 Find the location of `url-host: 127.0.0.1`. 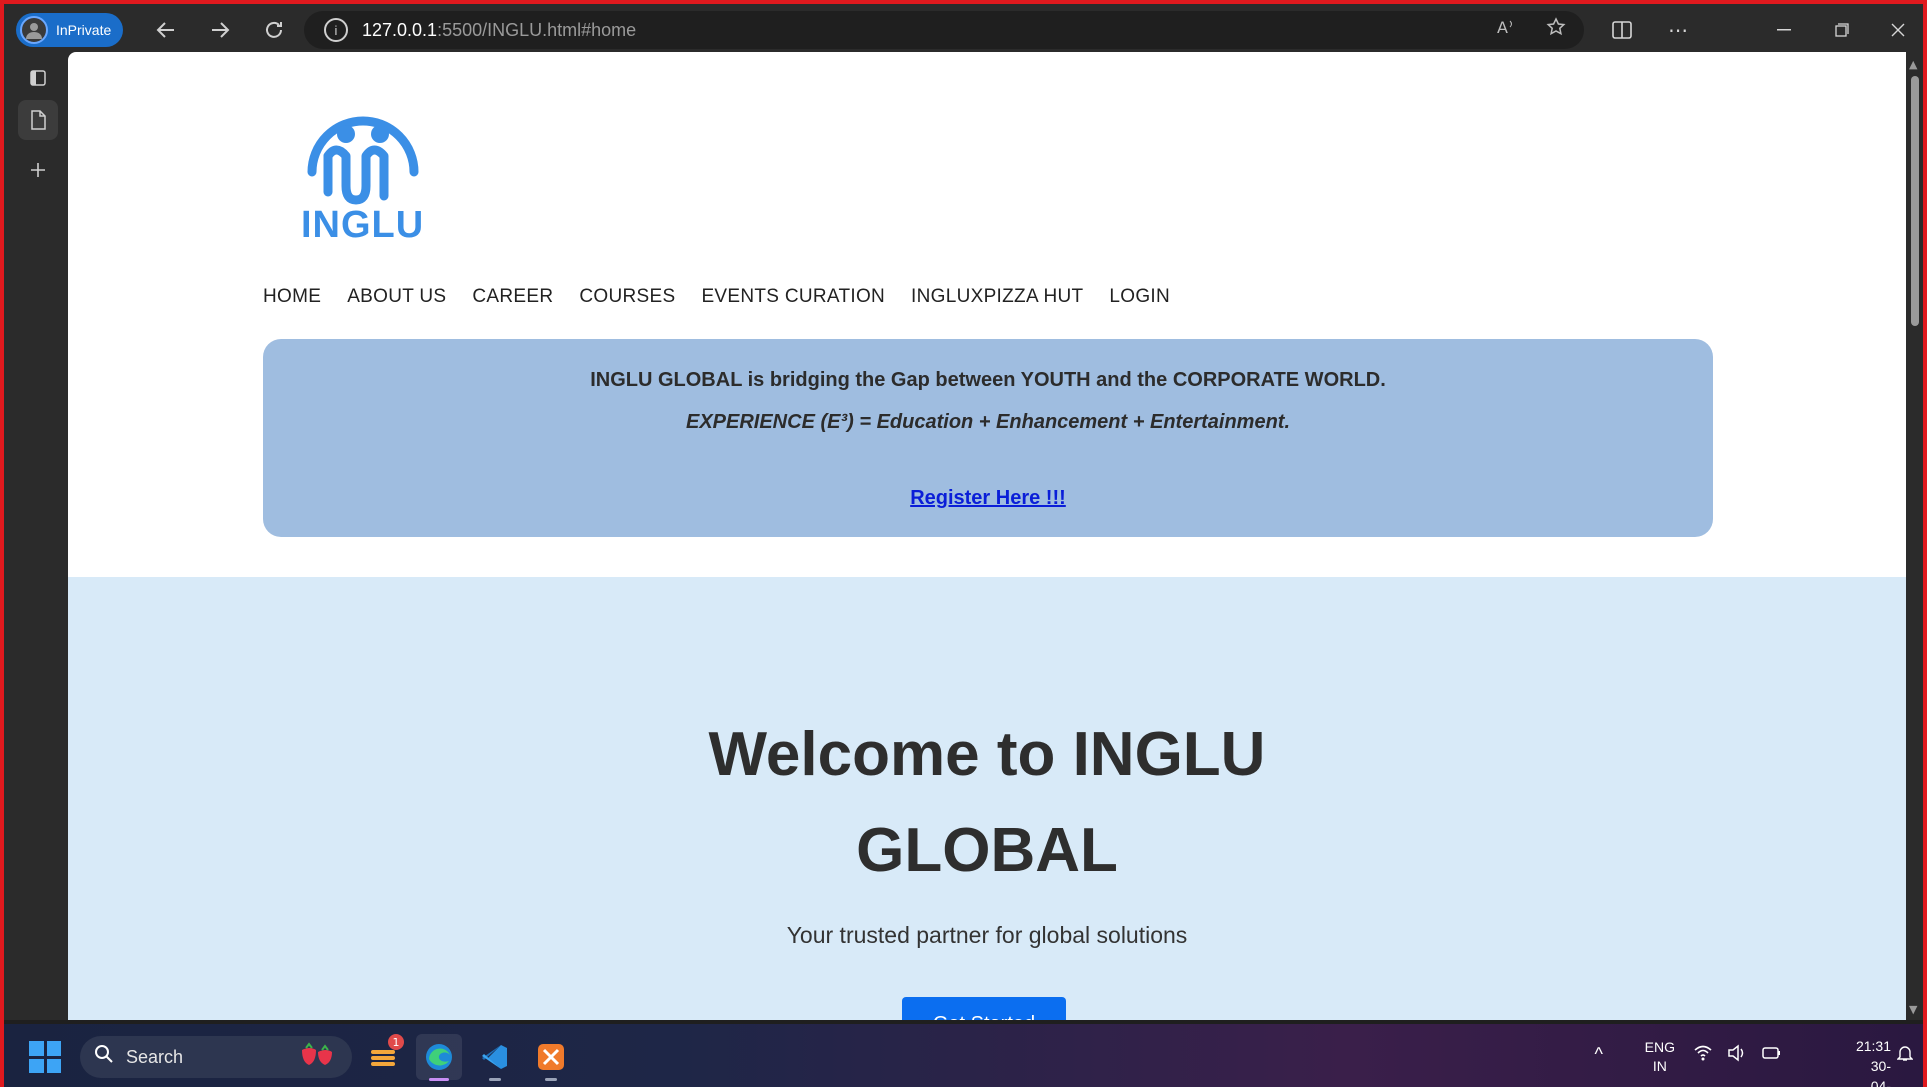

url-host: 127.0.0.1 is located at coordinates (400, 29).